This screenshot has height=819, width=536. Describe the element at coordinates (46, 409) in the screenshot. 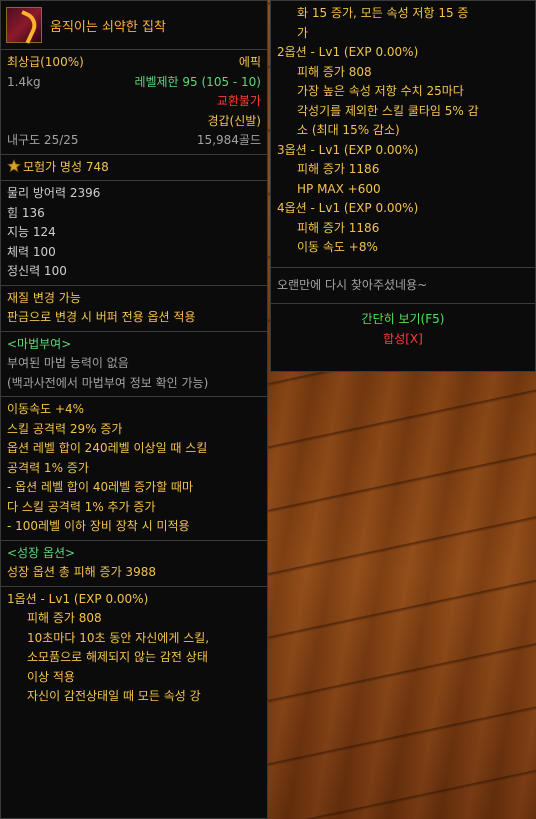

I see `option-line: 이동속도 +4%` at that location.